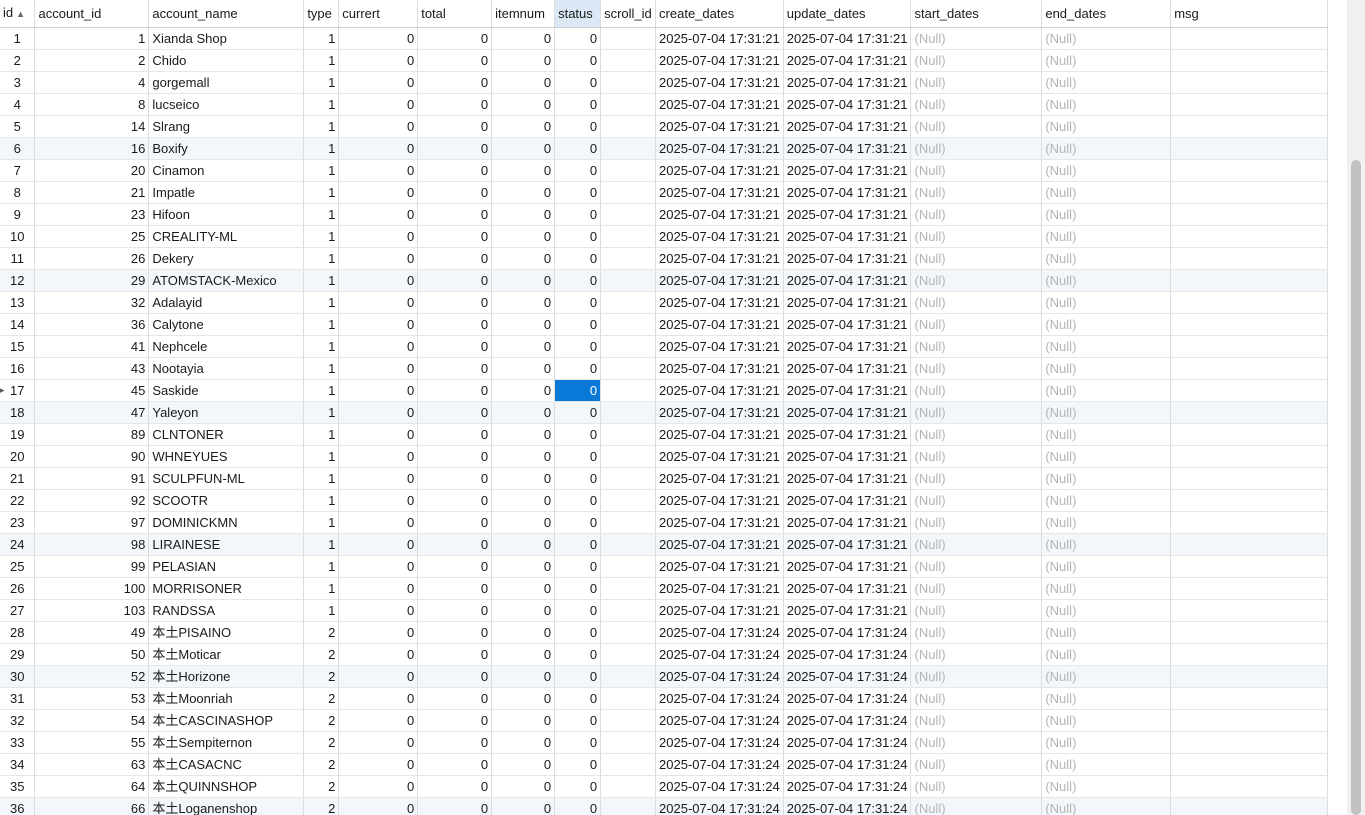  Describe the element at coordinates (18, 258) in the screenshot. I see `cell-id: 11` at that location.